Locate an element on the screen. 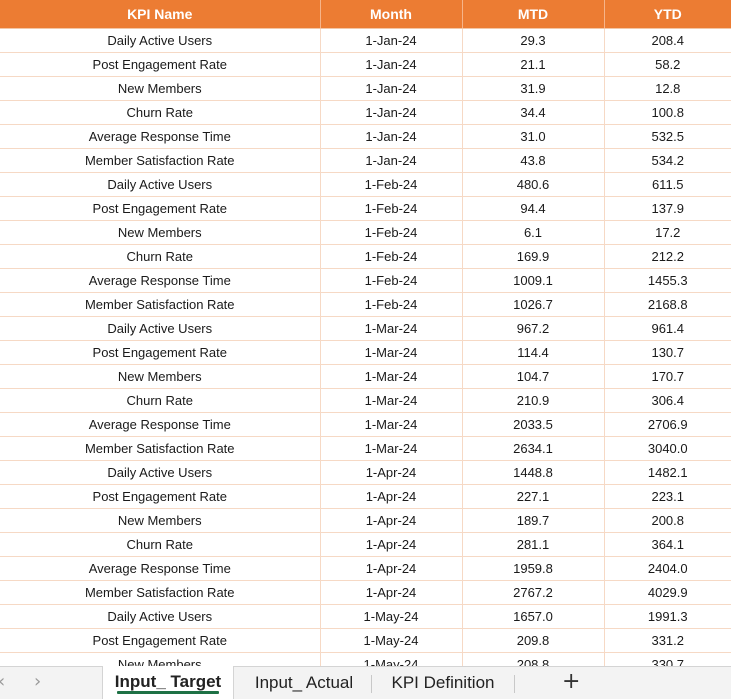 The image size is (731, 699). mtd-cell: 29.3 is located at coordinates (533, 40).